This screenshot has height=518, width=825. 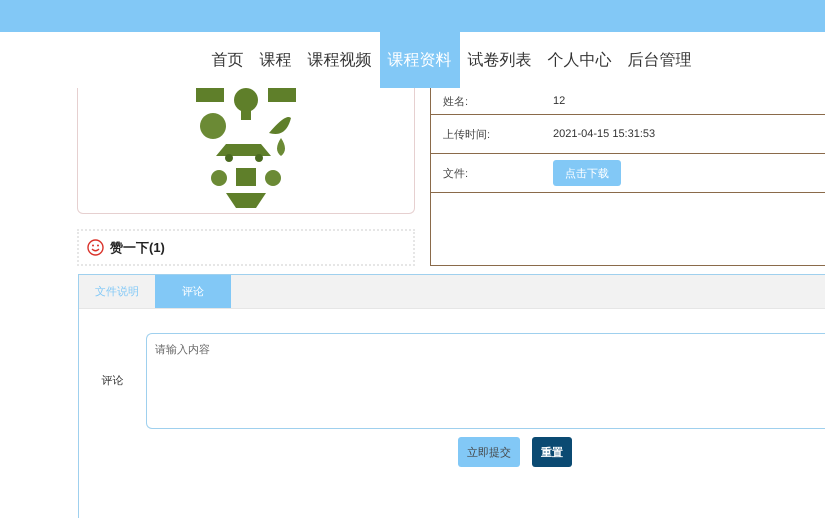 What do you see at coordinates (95, 247) in the screenshot?
I see `smiley-icon` at bounding box center [95, 247].